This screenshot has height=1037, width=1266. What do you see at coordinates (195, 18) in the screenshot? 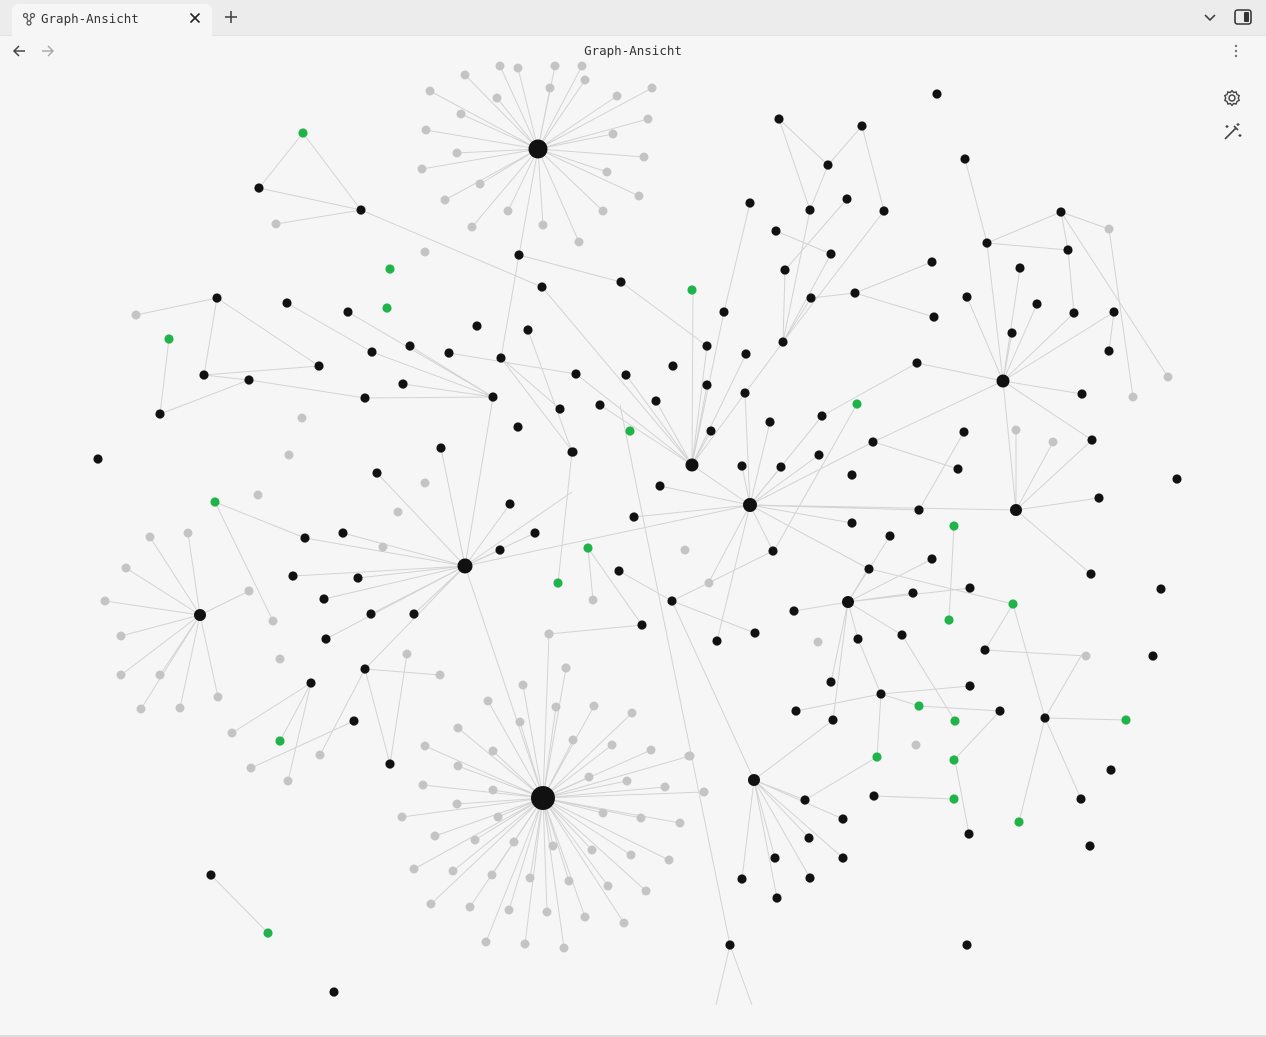
I see `close-icon` at bounding box center [195, 18].